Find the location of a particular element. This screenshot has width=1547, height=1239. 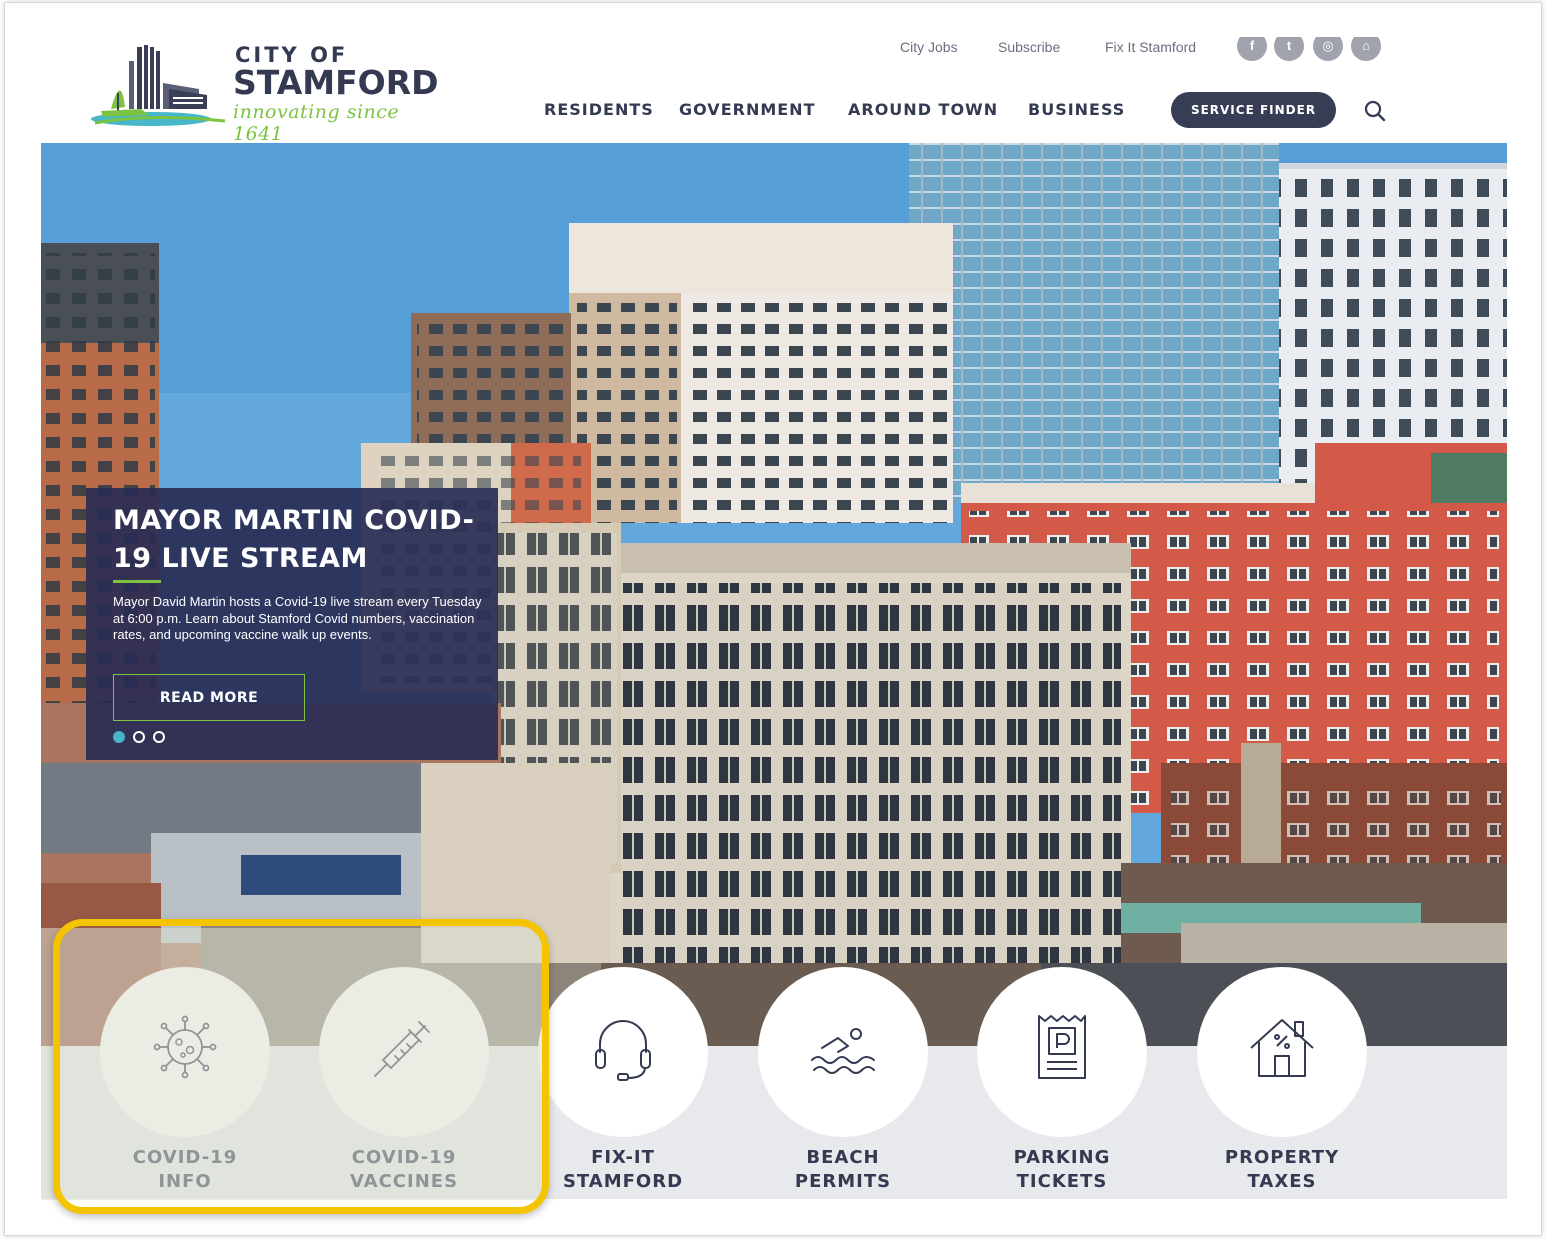

quick-link-label: BEACH PERMITS is located at coordinates (843, 1169).